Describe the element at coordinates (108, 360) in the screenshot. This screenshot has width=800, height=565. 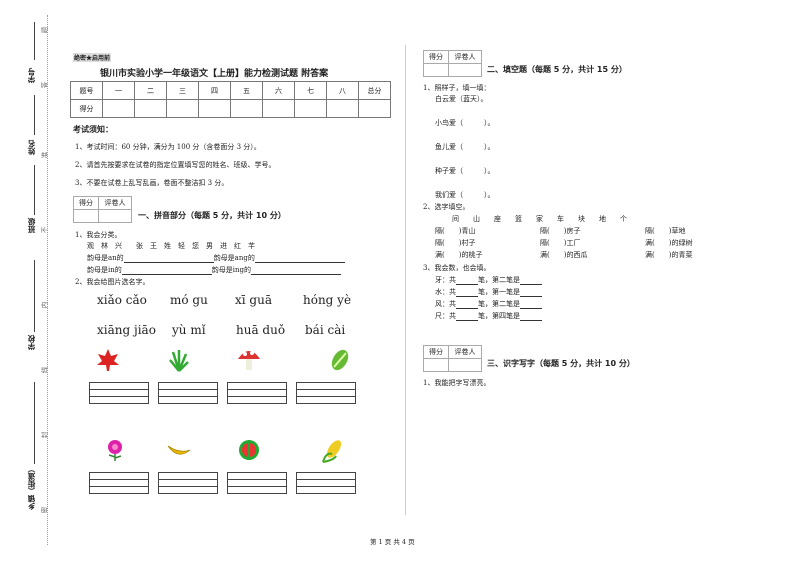
I see `maple-leaf-icon` at that location.